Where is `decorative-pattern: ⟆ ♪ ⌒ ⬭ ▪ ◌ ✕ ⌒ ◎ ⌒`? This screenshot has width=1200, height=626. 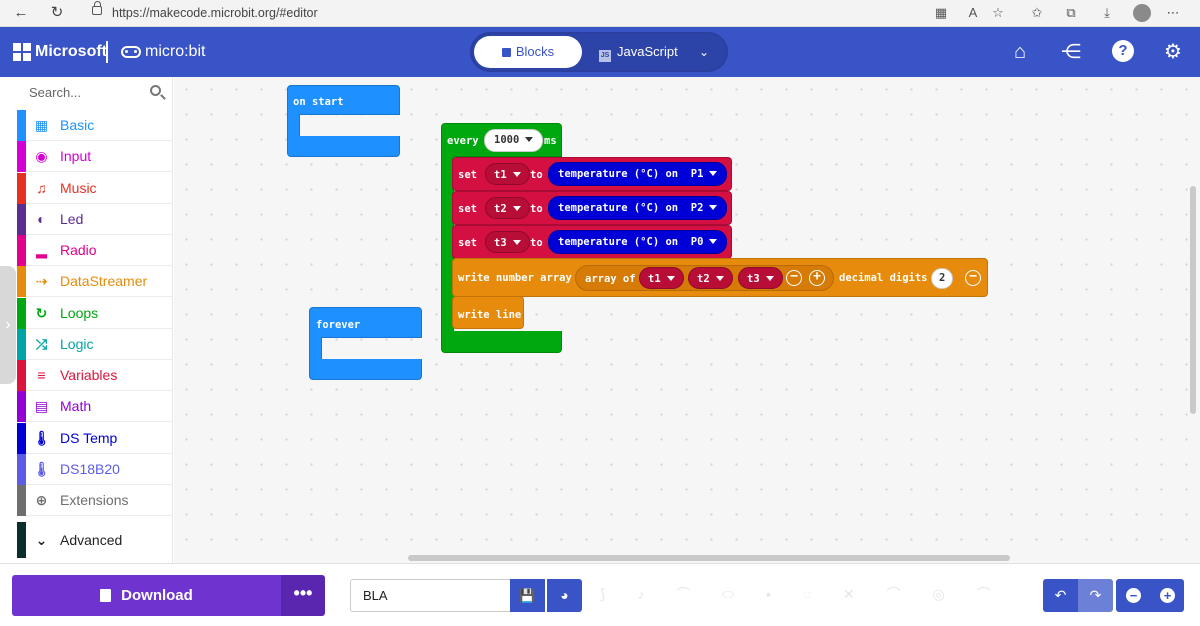
decorative-pattern: ⟆ ♪ ⌒ ⬭ ▪ ◌ ✕ ⌒ ◎ ⌒ is located at coordinates (802, 594).